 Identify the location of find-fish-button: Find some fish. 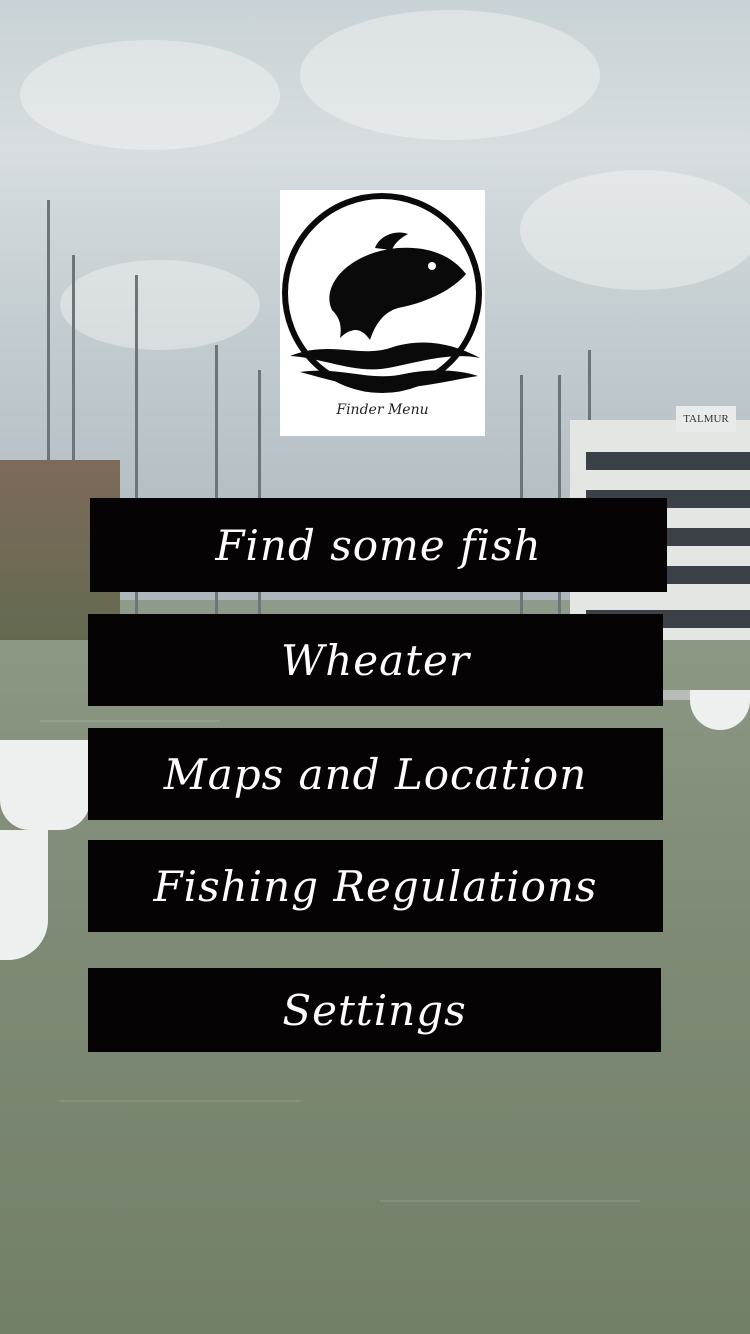
(378, 545).